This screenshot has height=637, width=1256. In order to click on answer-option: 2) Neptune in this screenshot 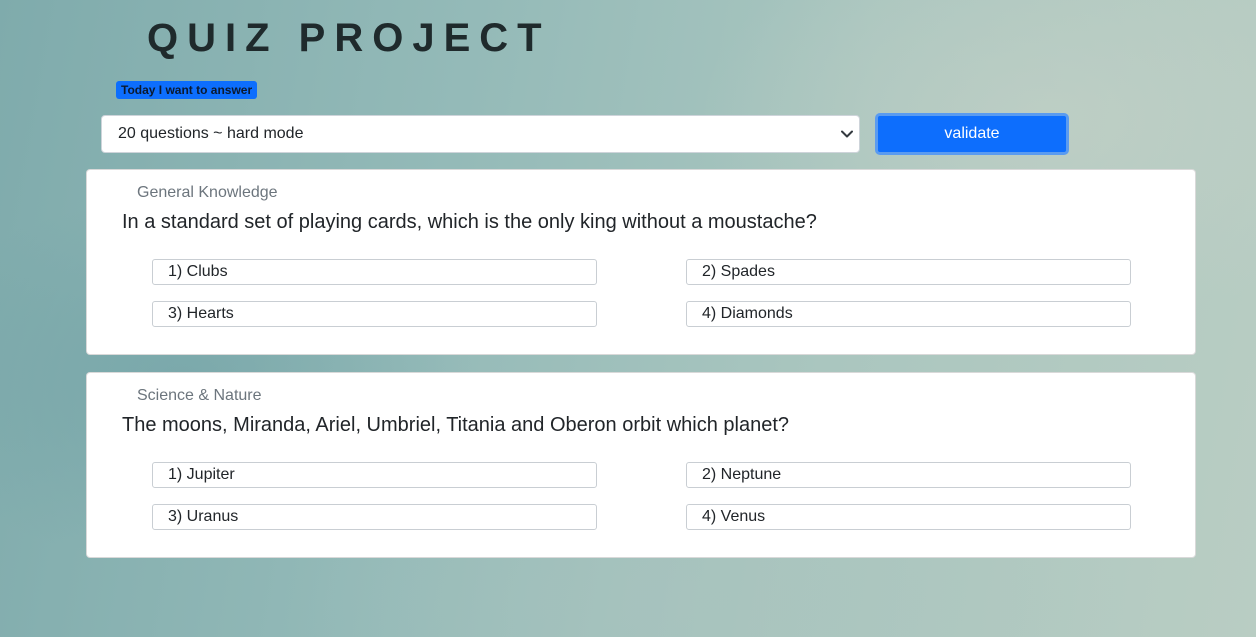, I will do `click(908, 475)`.